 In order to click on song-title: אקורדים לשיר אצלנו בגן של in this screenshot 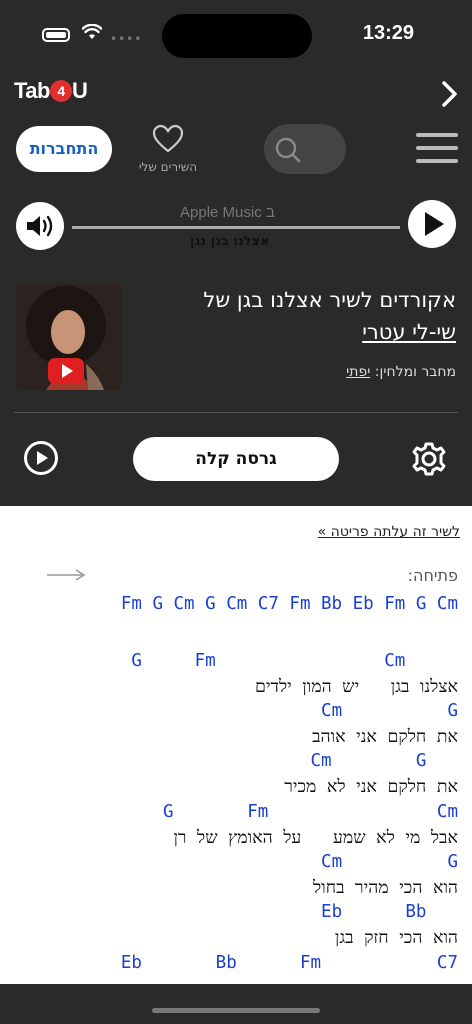, I will do `click(329, 300)`.